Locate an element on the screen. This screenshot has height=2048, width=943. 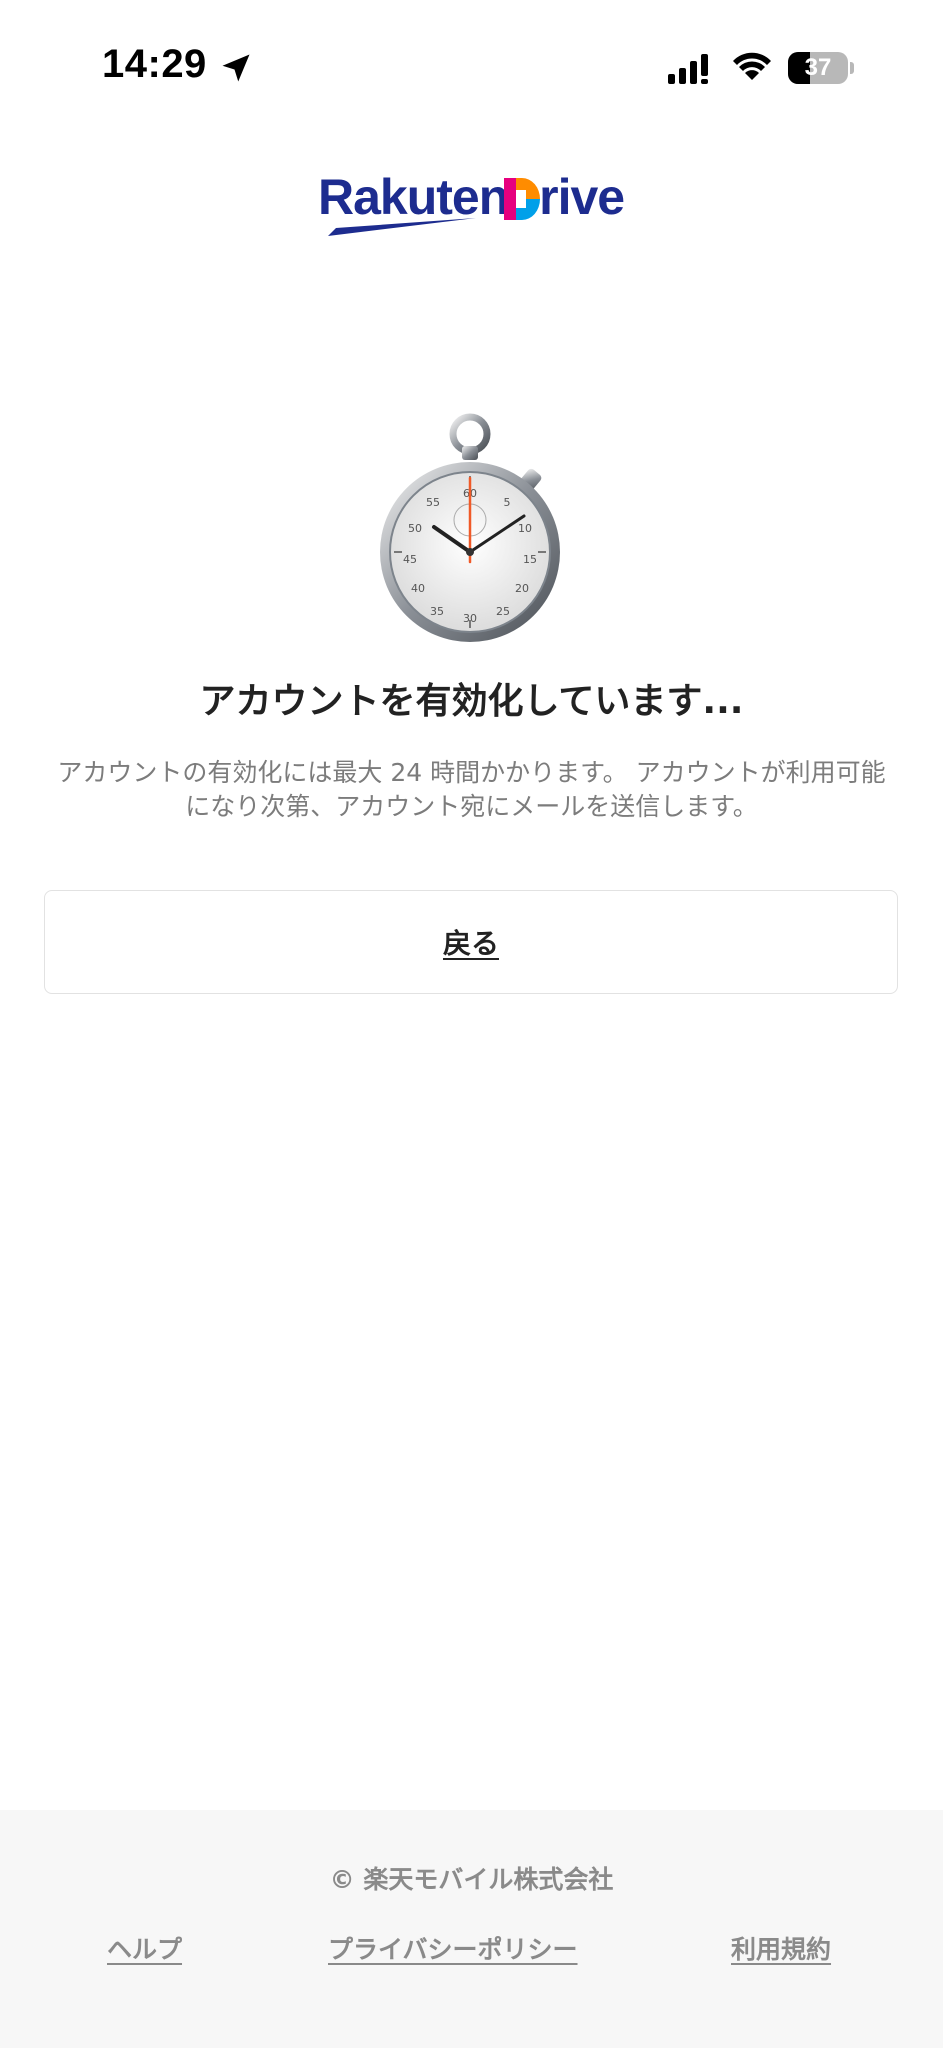
svg-text: 25 is located at coordinates (503, 611).